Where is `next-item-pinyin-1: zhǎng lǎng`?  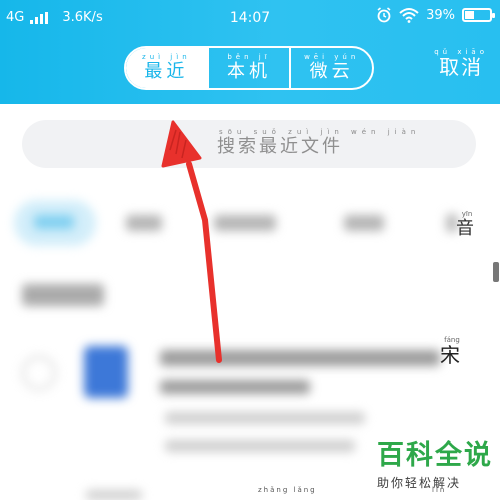 next-item-pinyin-1: zhǎng lǎng is located at coordinates (287, 490).